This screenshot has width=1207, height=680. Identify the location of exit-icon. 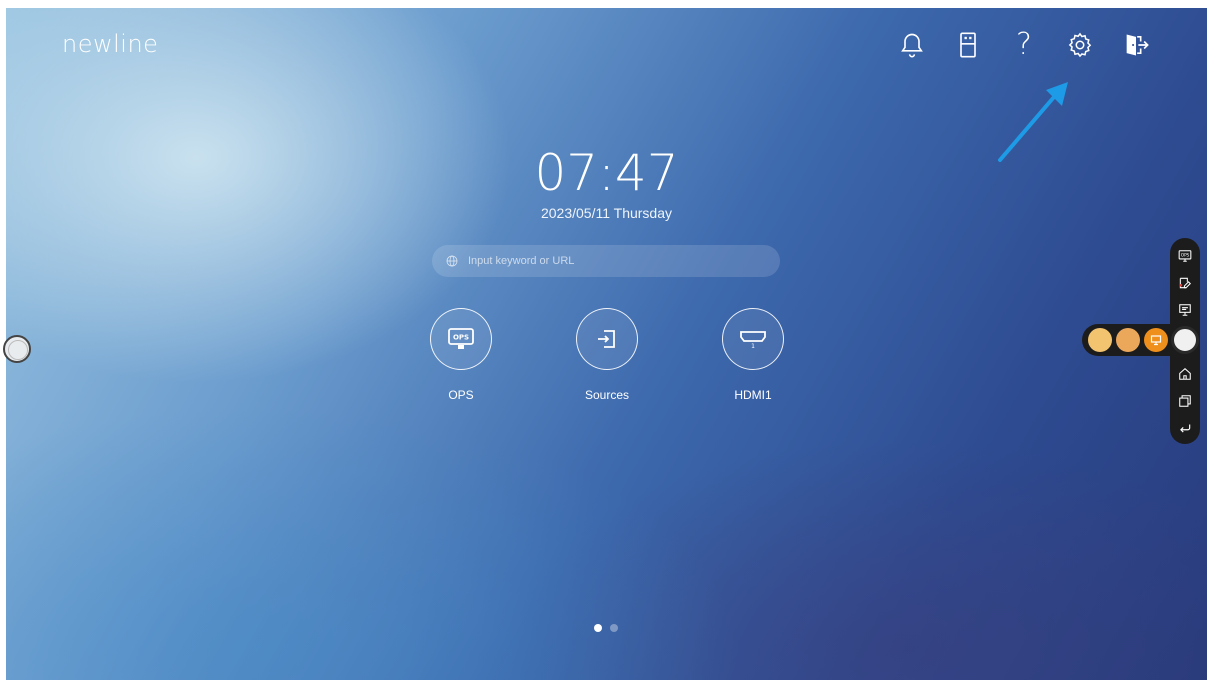
(1136, 45).